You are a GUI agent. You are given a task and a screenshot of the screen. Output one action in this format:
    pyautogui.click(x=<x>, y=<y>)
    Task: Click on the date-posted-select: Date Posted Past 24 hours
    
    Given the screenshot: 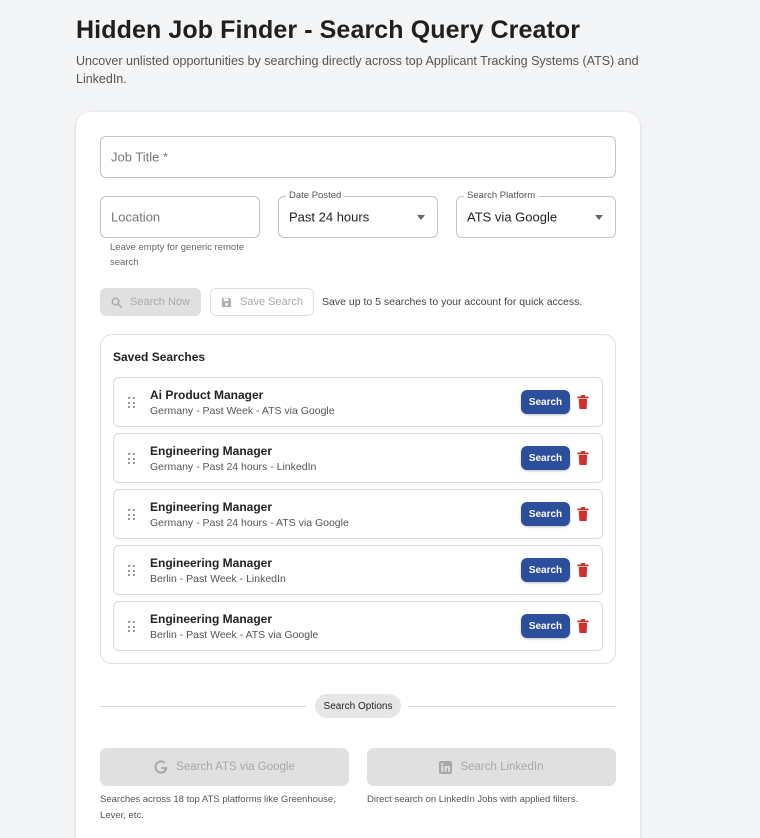 What is the action you would take?
    pyautogui.click(x=358, y=214)
    